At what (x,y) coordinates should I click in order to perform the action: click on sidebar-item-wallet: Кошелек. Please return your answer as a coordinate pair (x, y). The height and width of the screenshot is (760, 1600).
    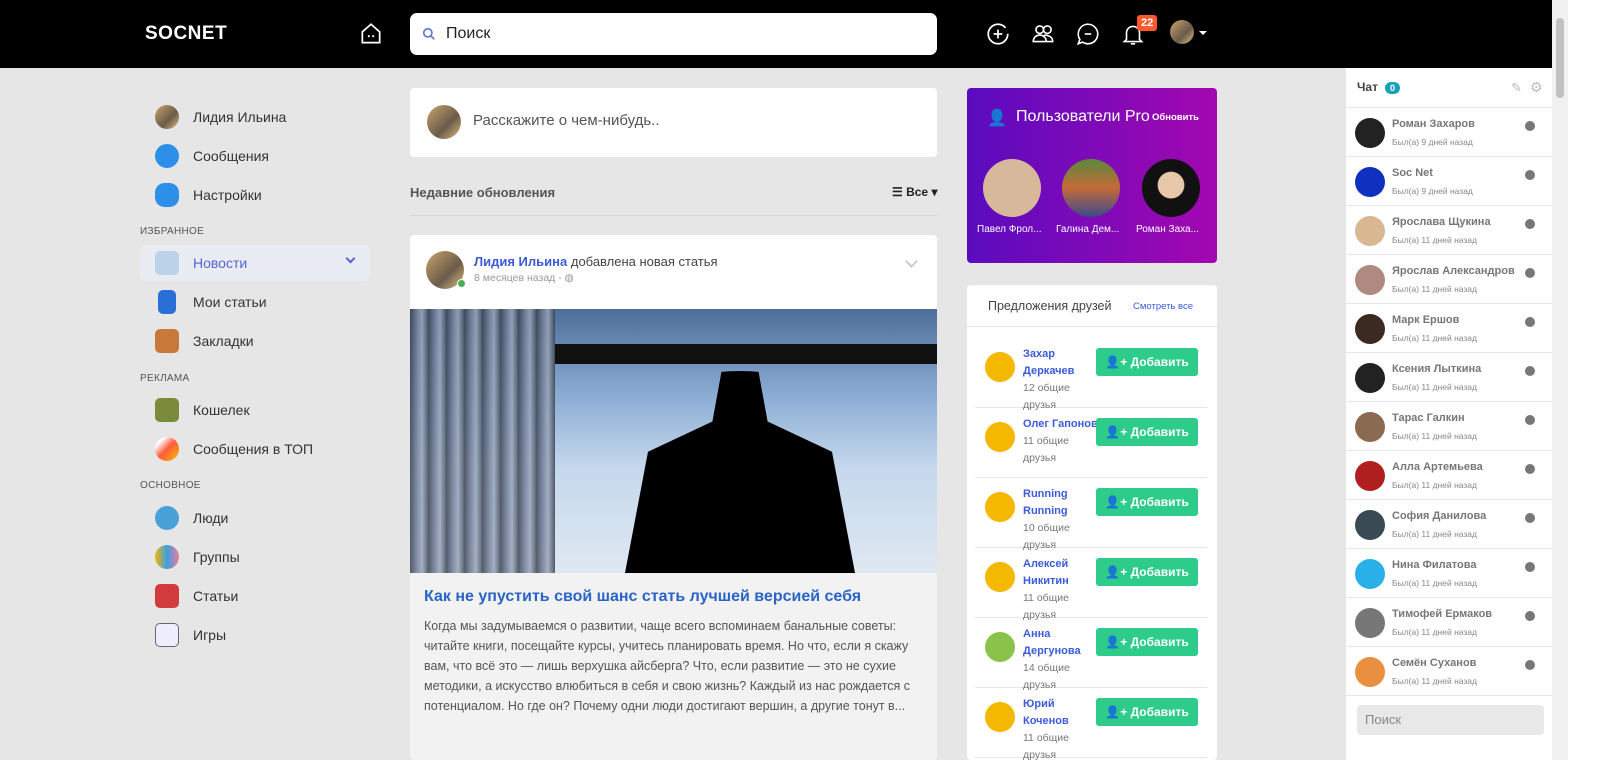
    Looking at the image, I should click on (255, 410).